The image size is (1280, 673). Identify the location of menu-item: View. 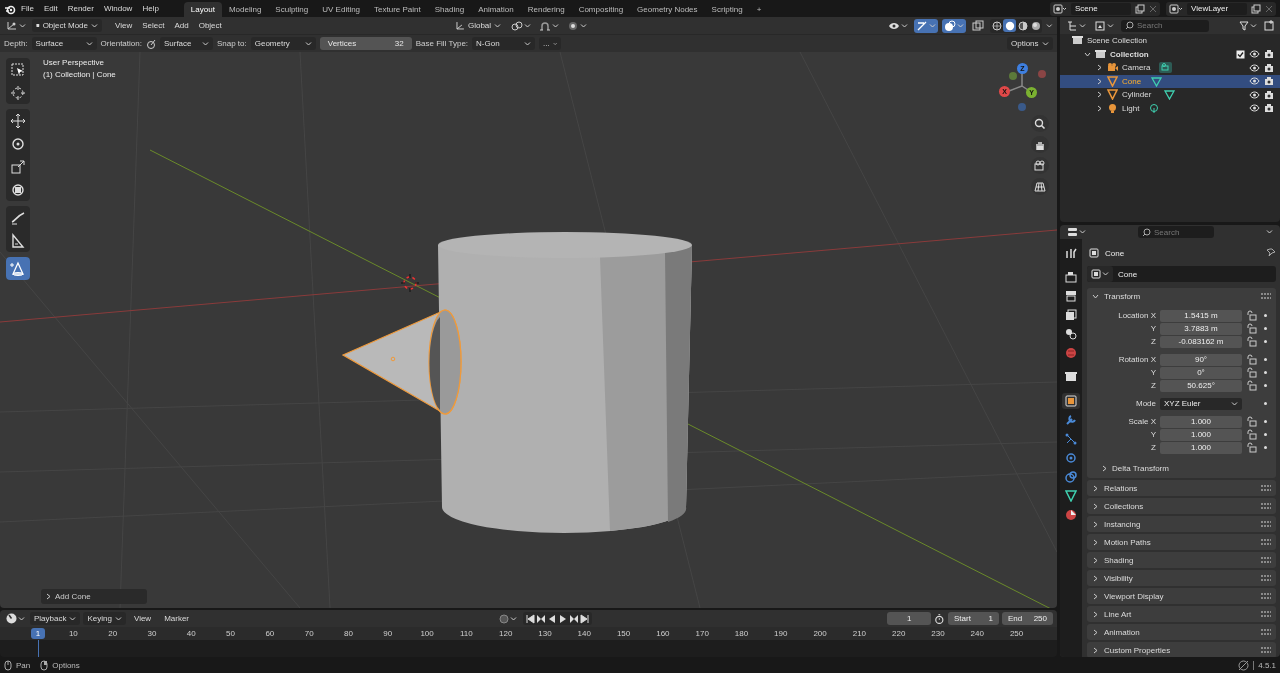
(142, 618).